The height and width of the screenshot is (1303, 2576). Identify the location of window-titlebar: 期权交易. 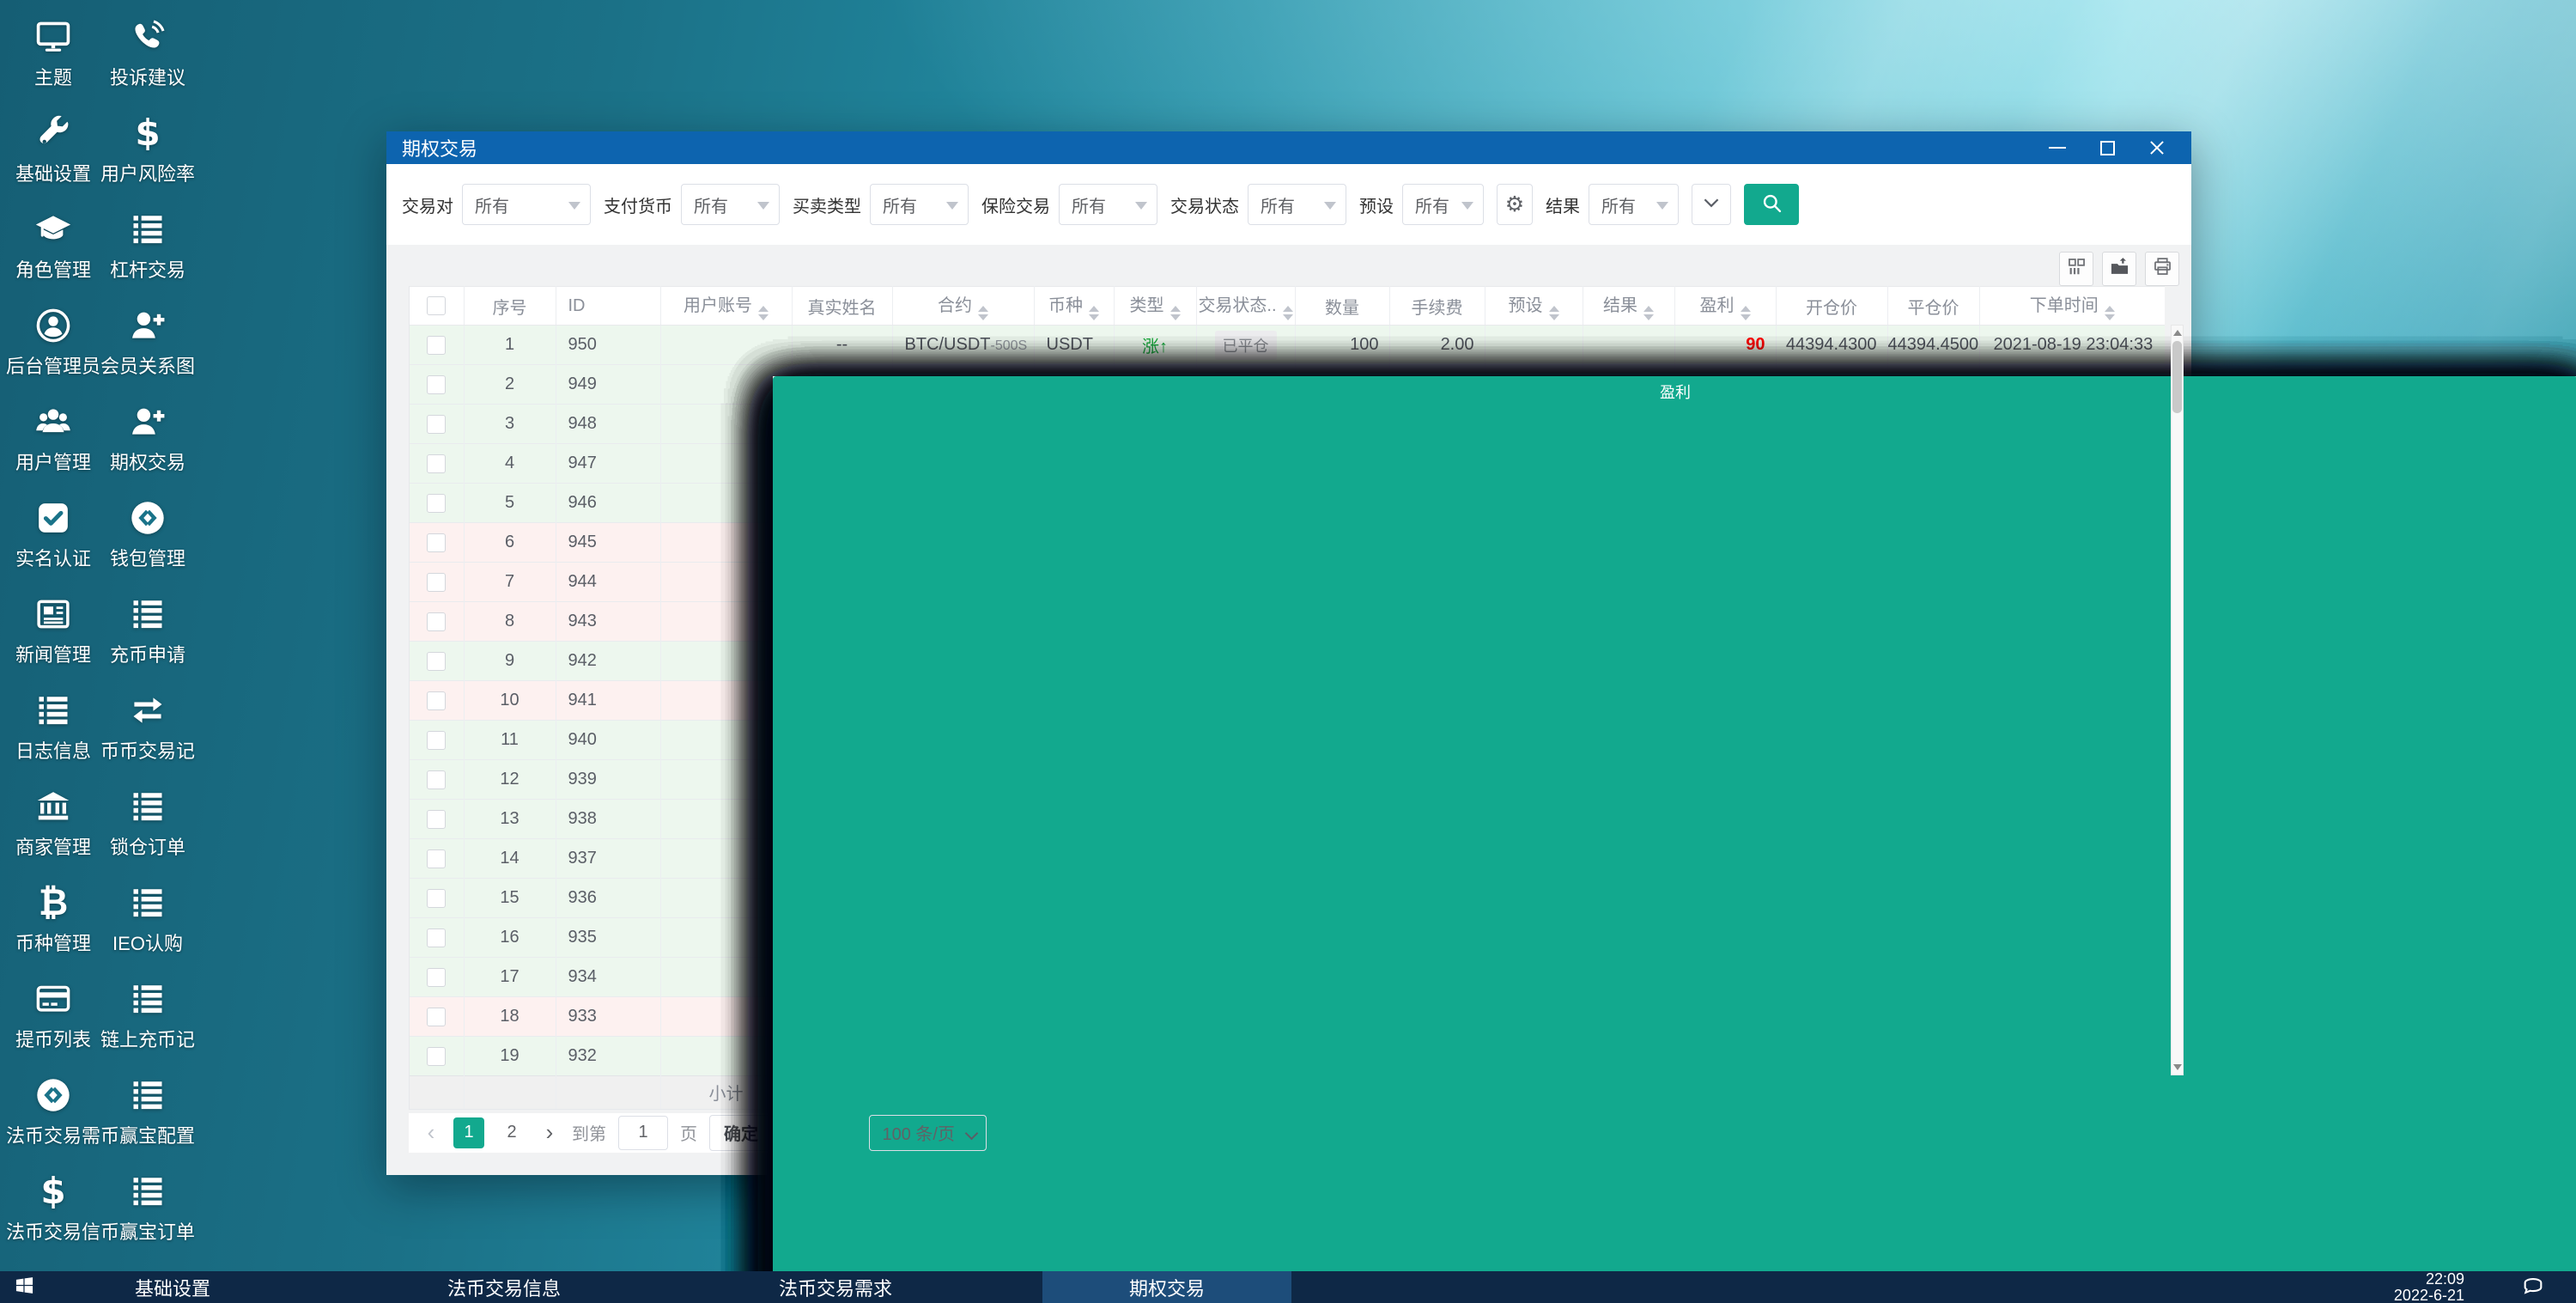
(1288, 147).